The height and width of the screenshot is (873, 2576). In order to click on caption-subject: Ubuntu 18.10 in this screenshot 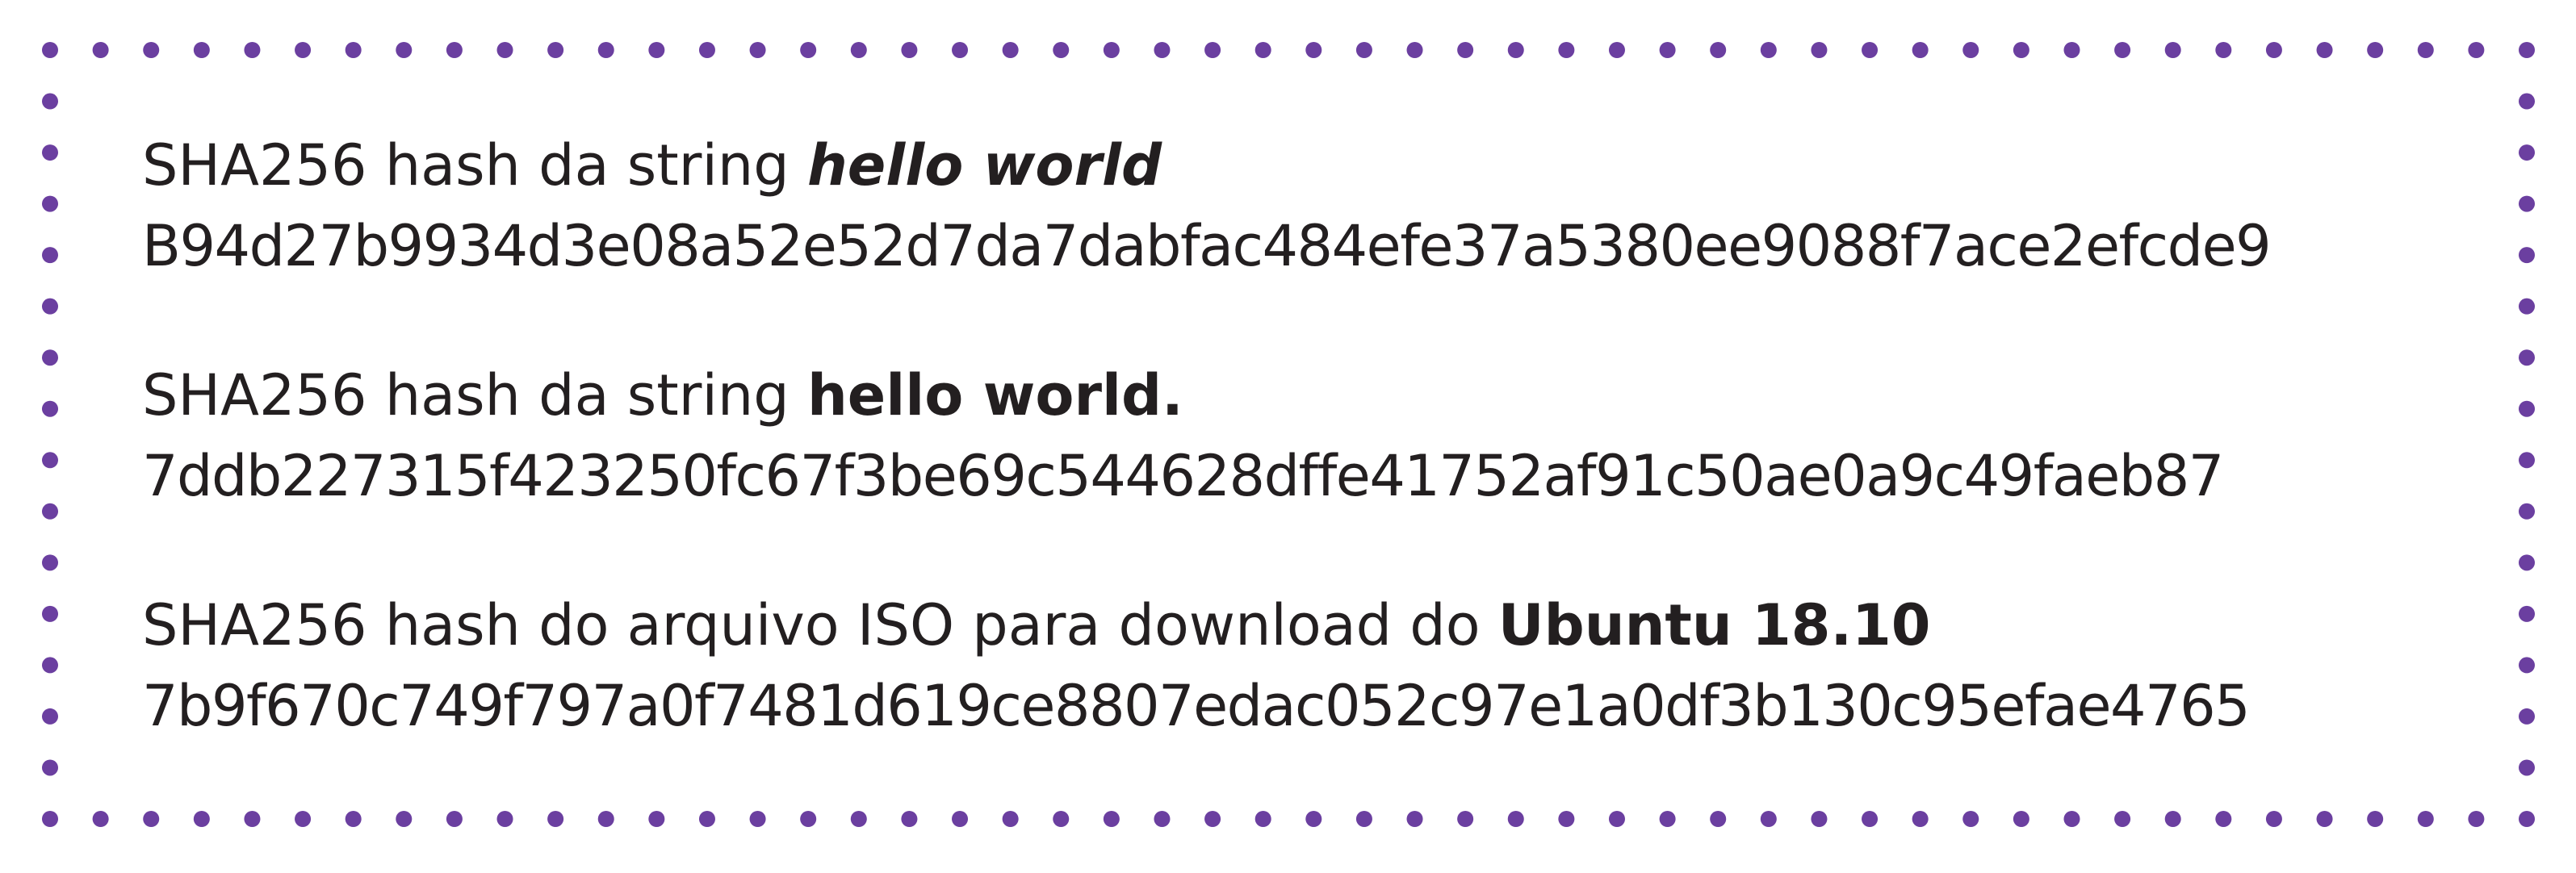, I will do `click(1714, 625)`.